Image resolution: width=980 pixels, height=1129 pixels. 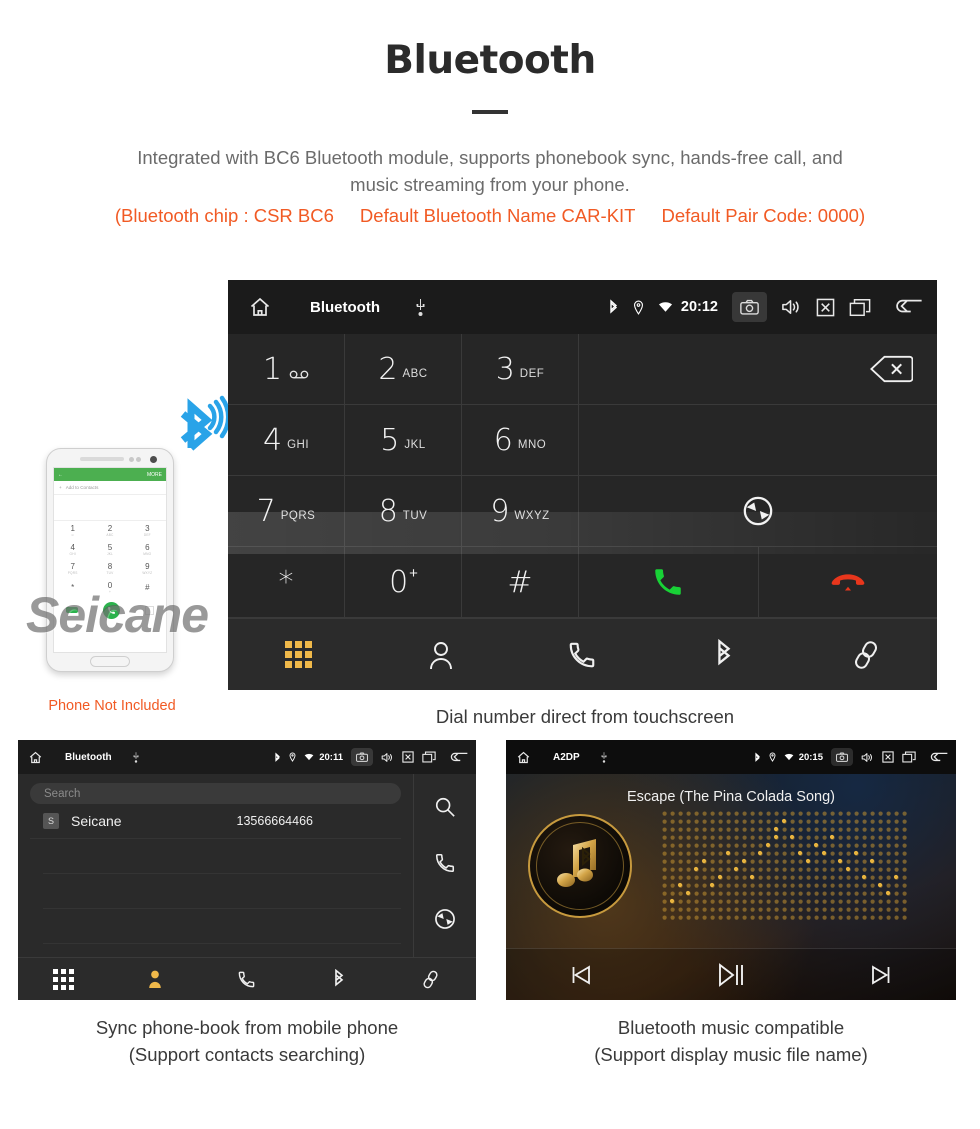 I want to click on phone-app-topbar: ← MORE, so click(x=110, y=474).